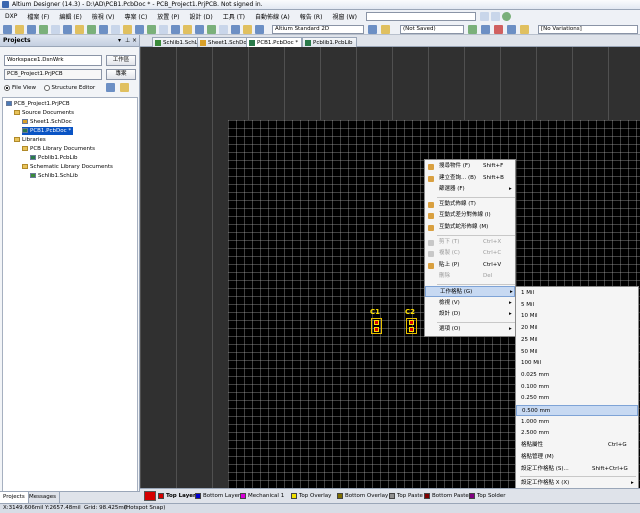 This screenshot has width=640, height=513. Describe the element at coordinates (470, 215) in the screenshot. I see `context-menu-item: 互動式差分對佈線 (I)` at that location.